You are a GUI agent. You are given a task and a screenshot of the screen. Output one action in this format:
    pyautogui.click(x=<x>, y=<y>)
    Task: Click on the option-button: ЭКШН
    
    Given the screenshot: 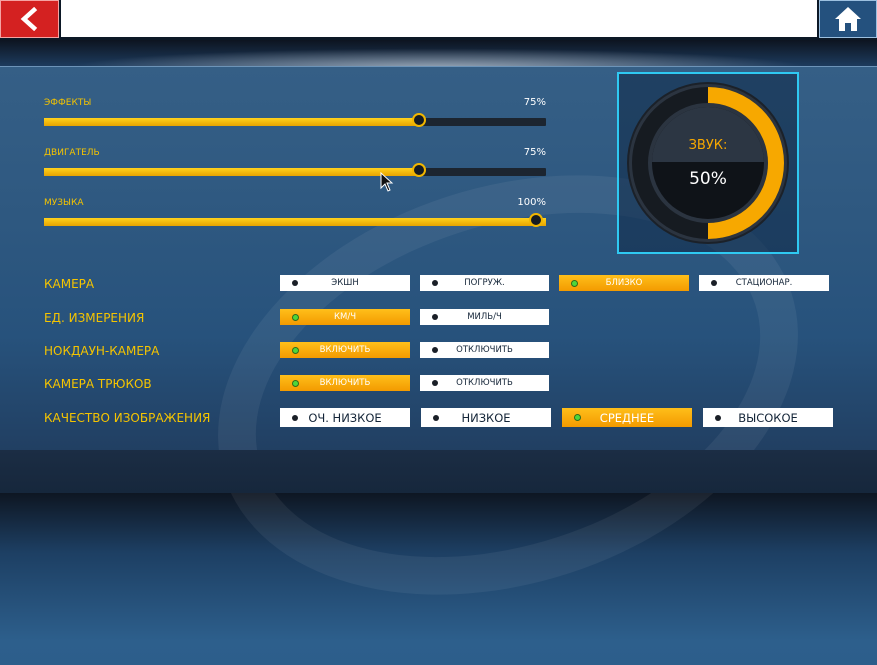 What is the action you would take?
    pyautogui.click(x=345, y=283)
    